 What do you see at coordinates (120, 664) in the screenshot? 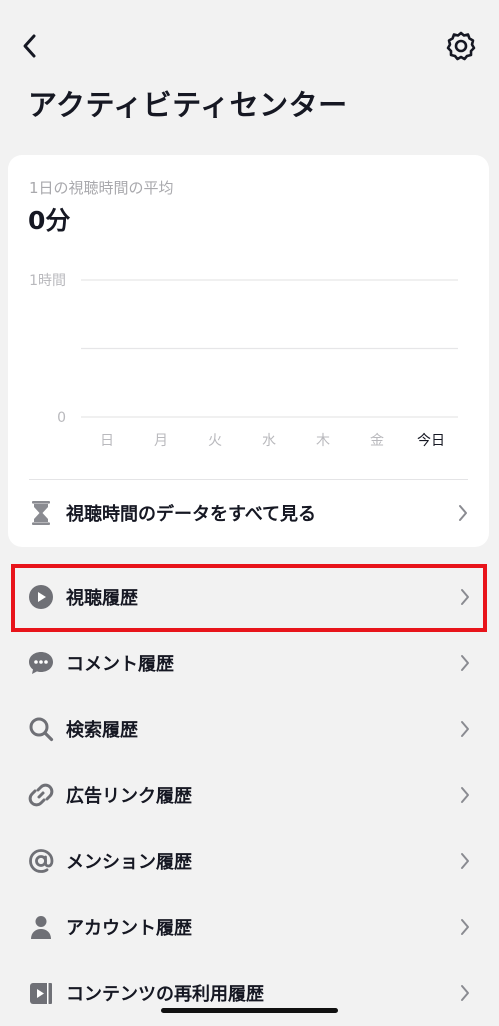
I see `menu-item-label: コメント履歴` at bounding box center [120, 664].